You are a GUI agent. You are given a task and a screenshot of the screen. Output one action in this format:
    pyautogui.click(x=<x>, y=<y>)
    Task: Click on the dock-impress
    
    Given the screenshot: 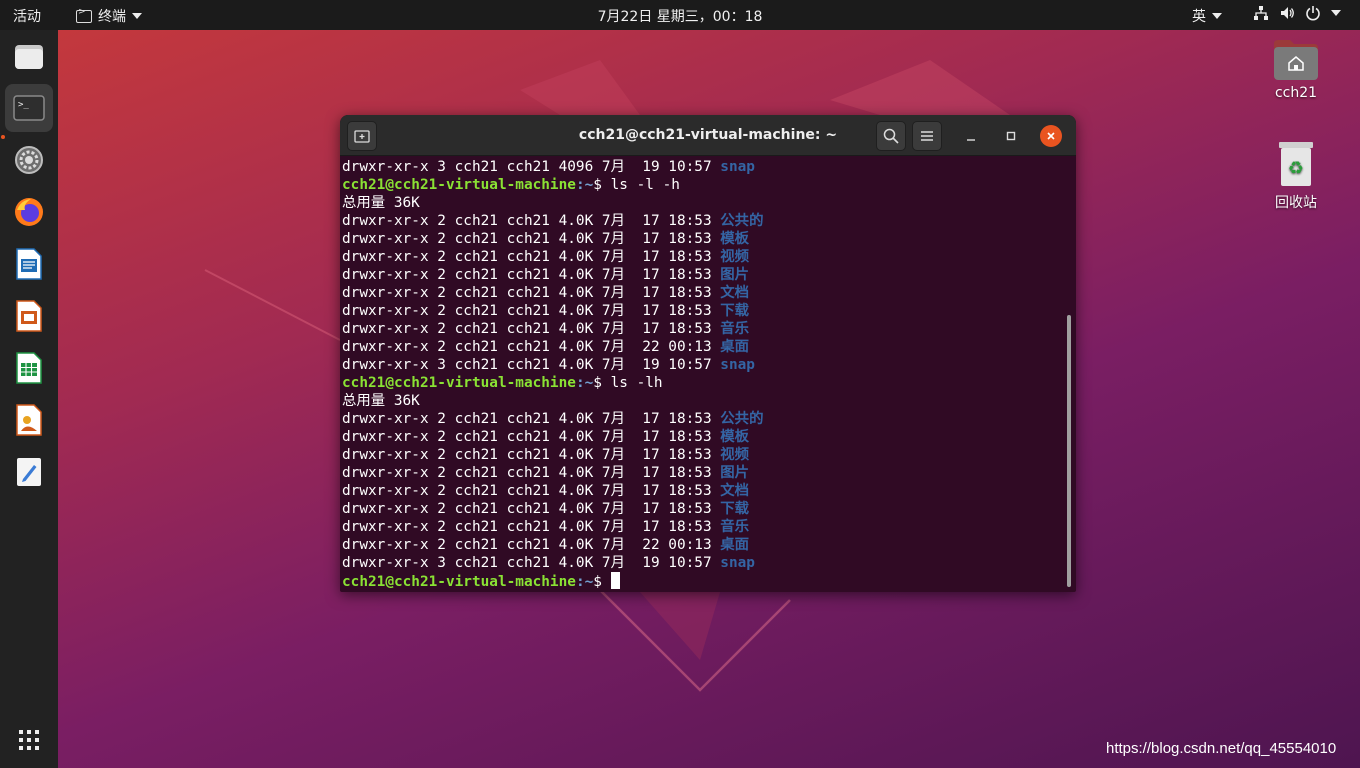 What is the action you would take?
    pyautogui.click(x=29, y=316)
    